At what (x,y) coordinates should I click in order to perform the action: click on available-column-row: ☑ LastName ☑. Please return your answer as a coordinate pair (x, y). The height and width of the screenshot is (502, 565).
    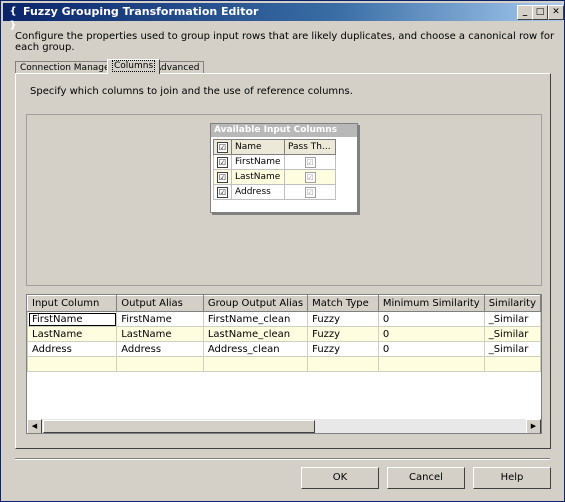
    Looking at the image, I should click on (274, 177).